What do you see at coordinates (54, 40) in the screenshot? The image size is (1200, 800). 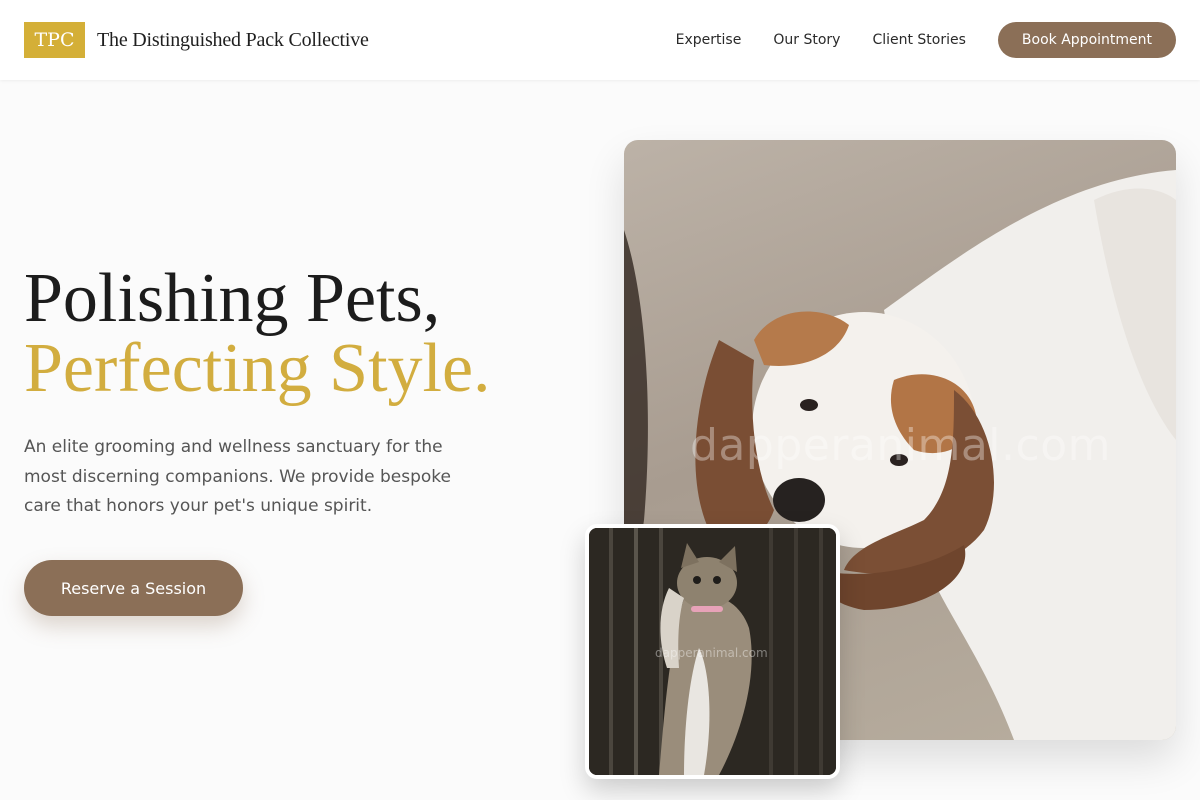 I see `logo-badge: TPC` at bounding box center [54, 40].